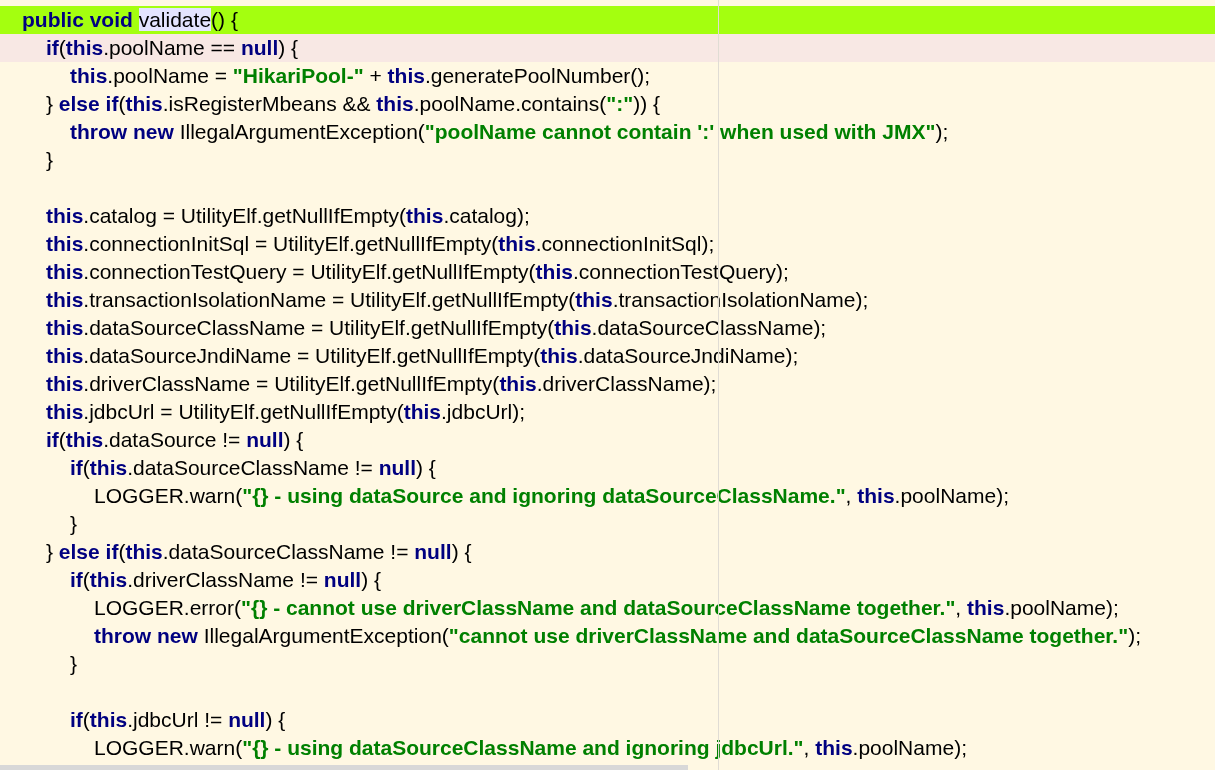 This screenshot has height=770, width=1215. Describe the element at coordinates (344, 767) in the screenshot. I see `horizontal-scrollbar` at that location.